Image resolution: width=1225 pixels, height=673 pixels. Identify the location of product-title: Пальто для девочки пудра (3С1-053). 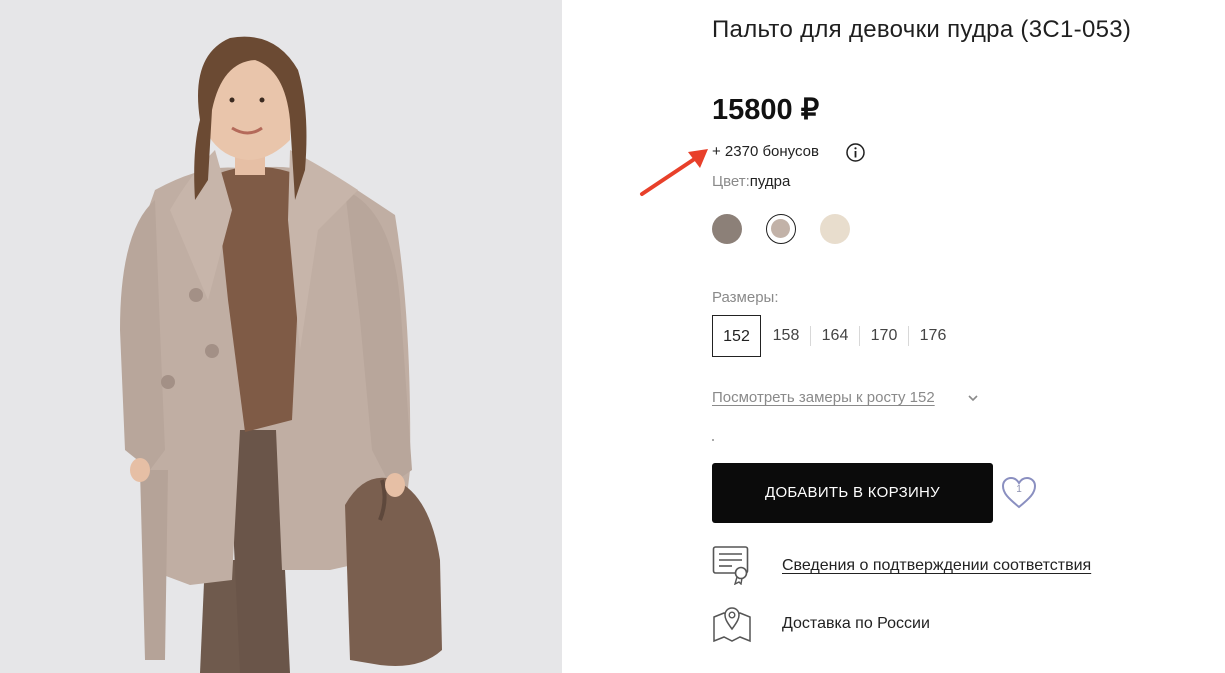
(922, 29).